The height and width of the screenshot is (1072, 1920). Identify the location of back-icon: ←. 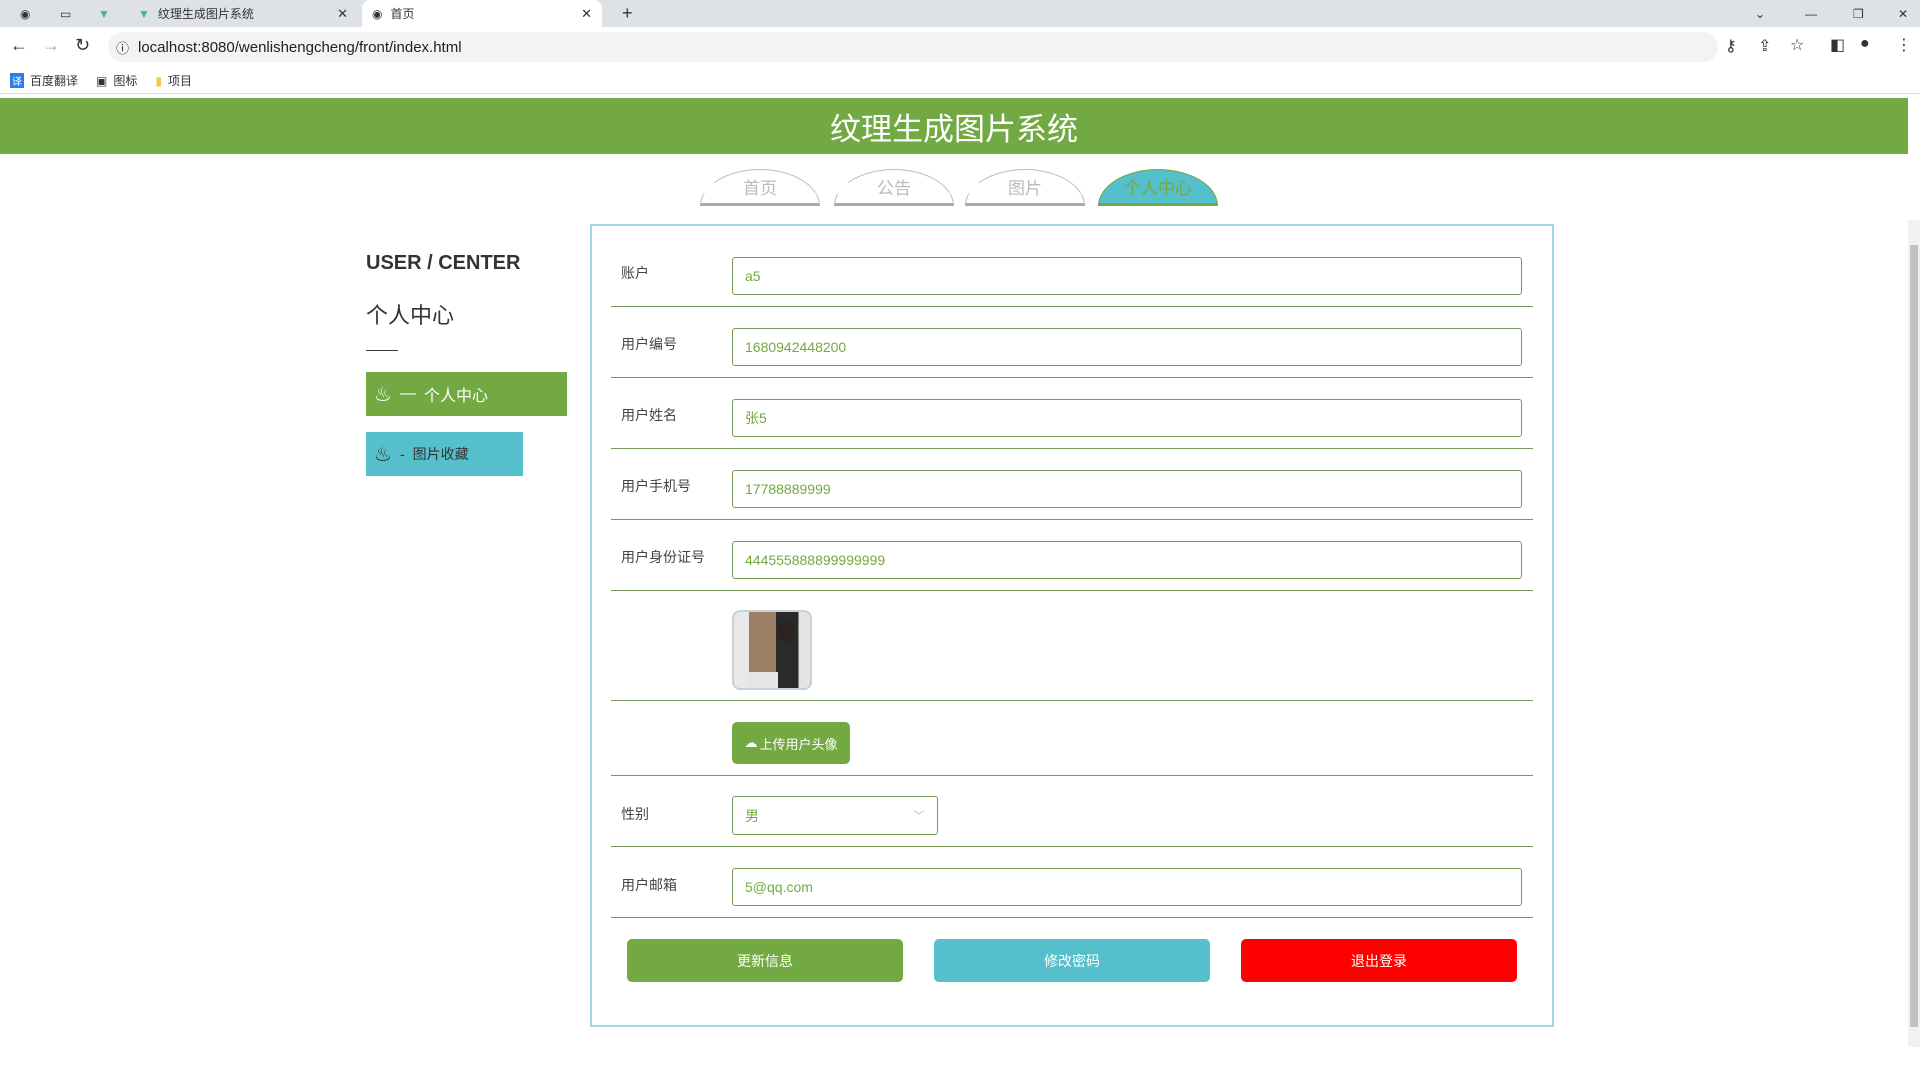
(19, 45).